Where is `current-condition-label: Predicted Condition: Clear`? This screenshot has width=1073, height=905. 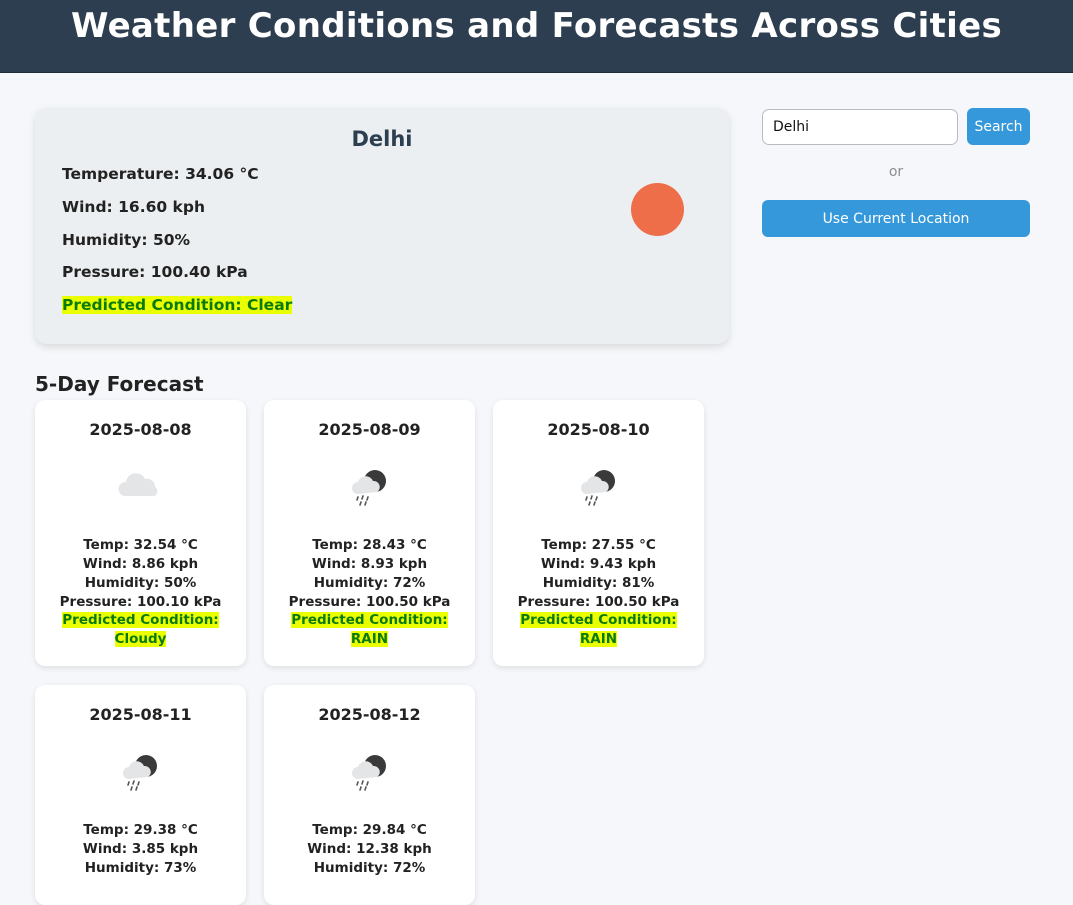 current-condition-label: Predicted Condition: Clear is located at coordinates (177, 305).